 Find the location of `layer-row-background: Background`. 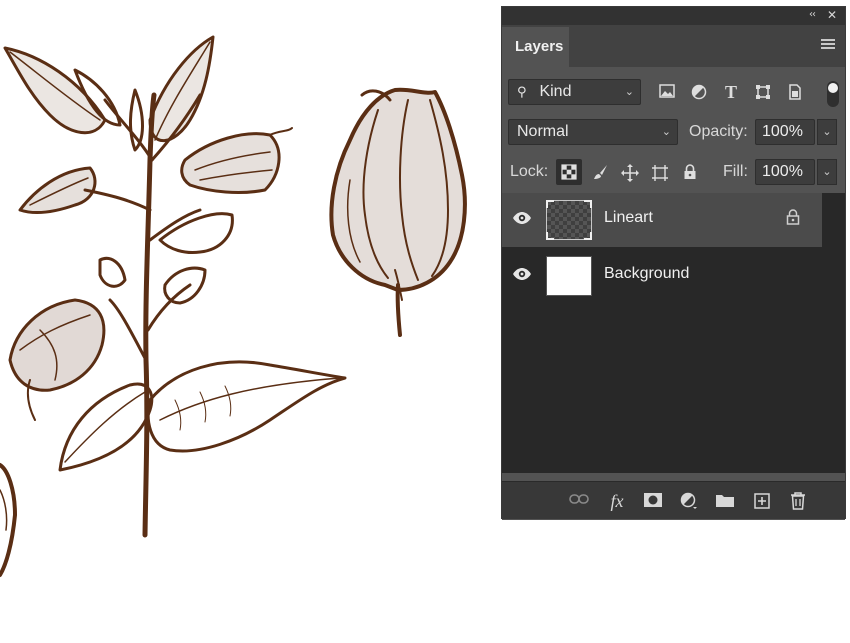

layer-row-background: Background is located at coordinates (662, 276).